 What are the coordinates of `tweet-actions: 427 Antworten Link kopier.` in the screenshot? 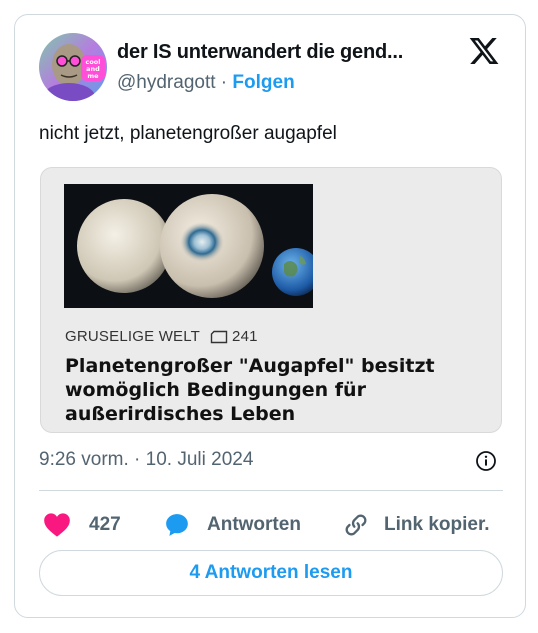 It's located at (274, 525).